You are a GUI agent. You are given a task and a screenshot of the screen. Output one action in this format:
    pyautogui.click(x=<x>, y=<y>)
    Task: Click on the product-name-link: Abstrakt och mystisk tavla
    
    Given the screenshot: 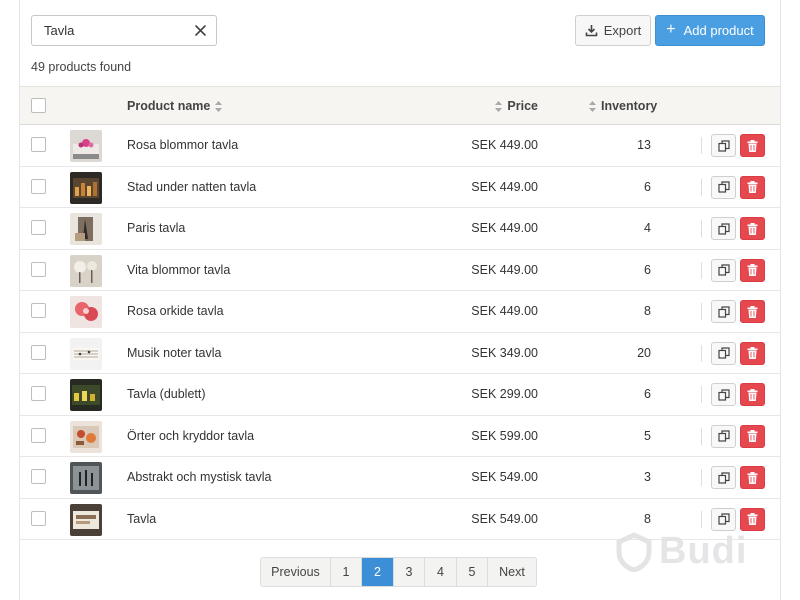 What is the action you would take?
    pyautogui.click(x=199, y=477)
    